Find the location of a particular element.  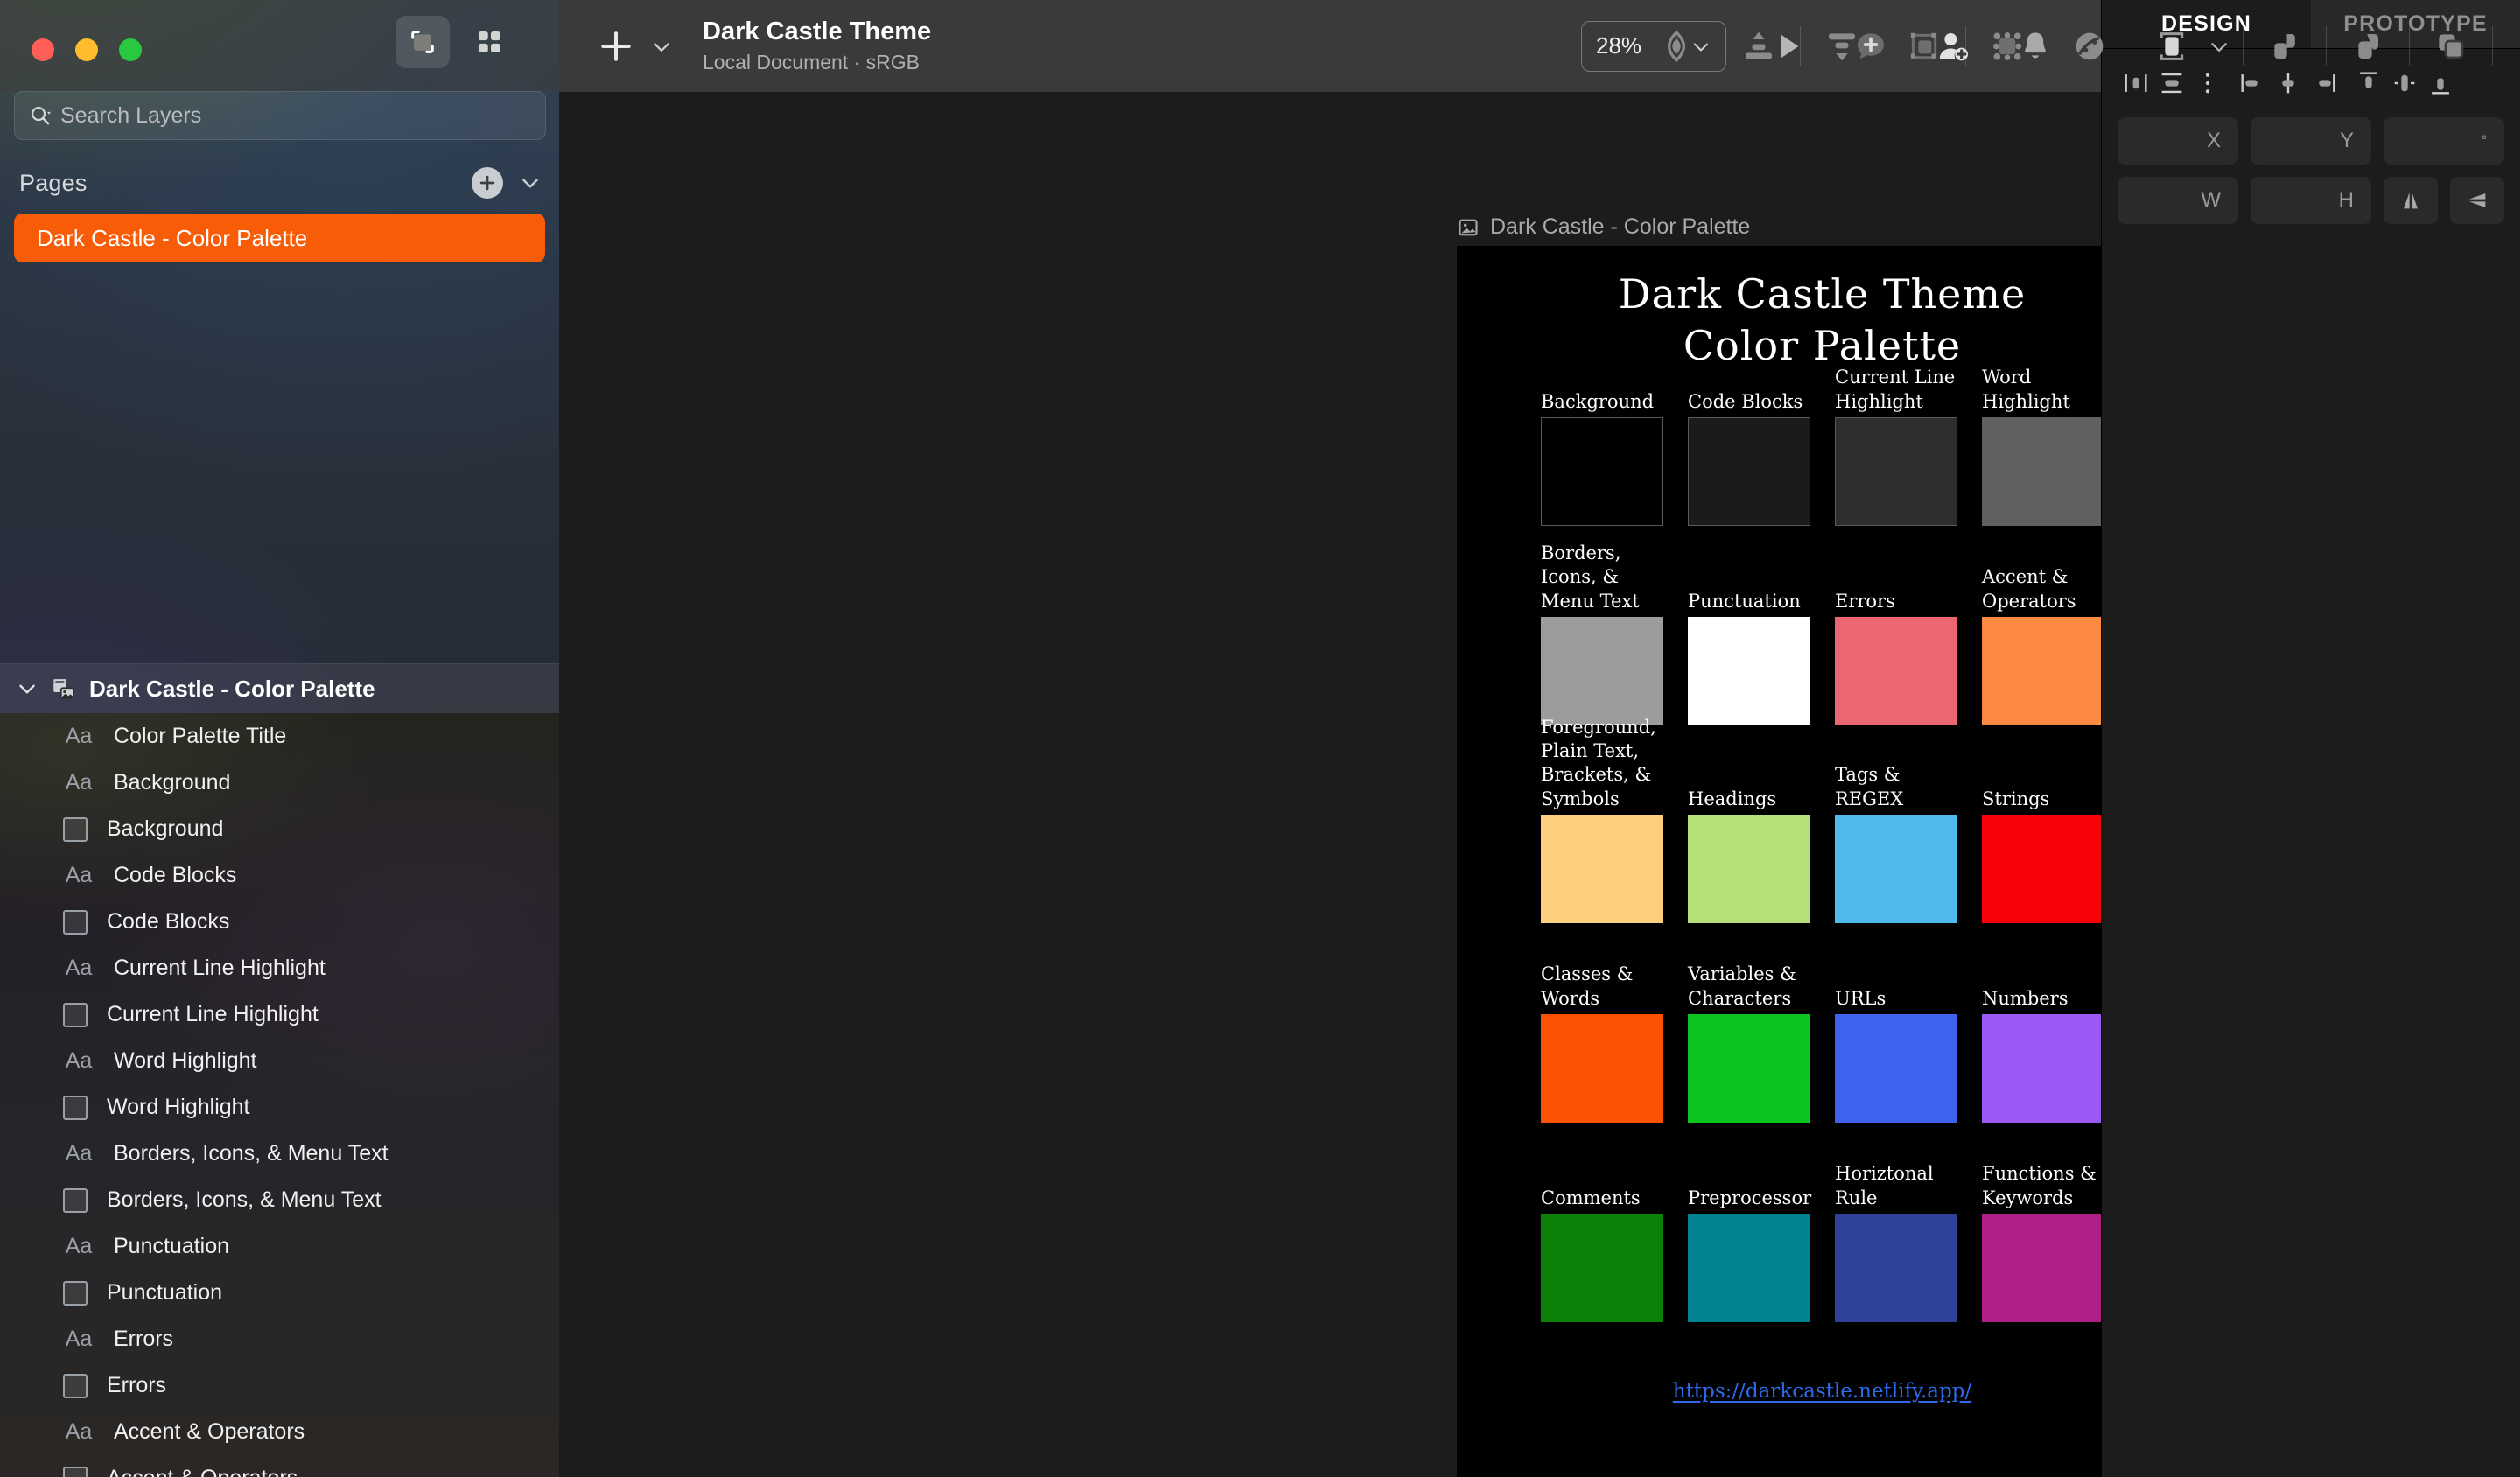

swatch-cell: Classes & Words is located at coordinates (1602, 1042).